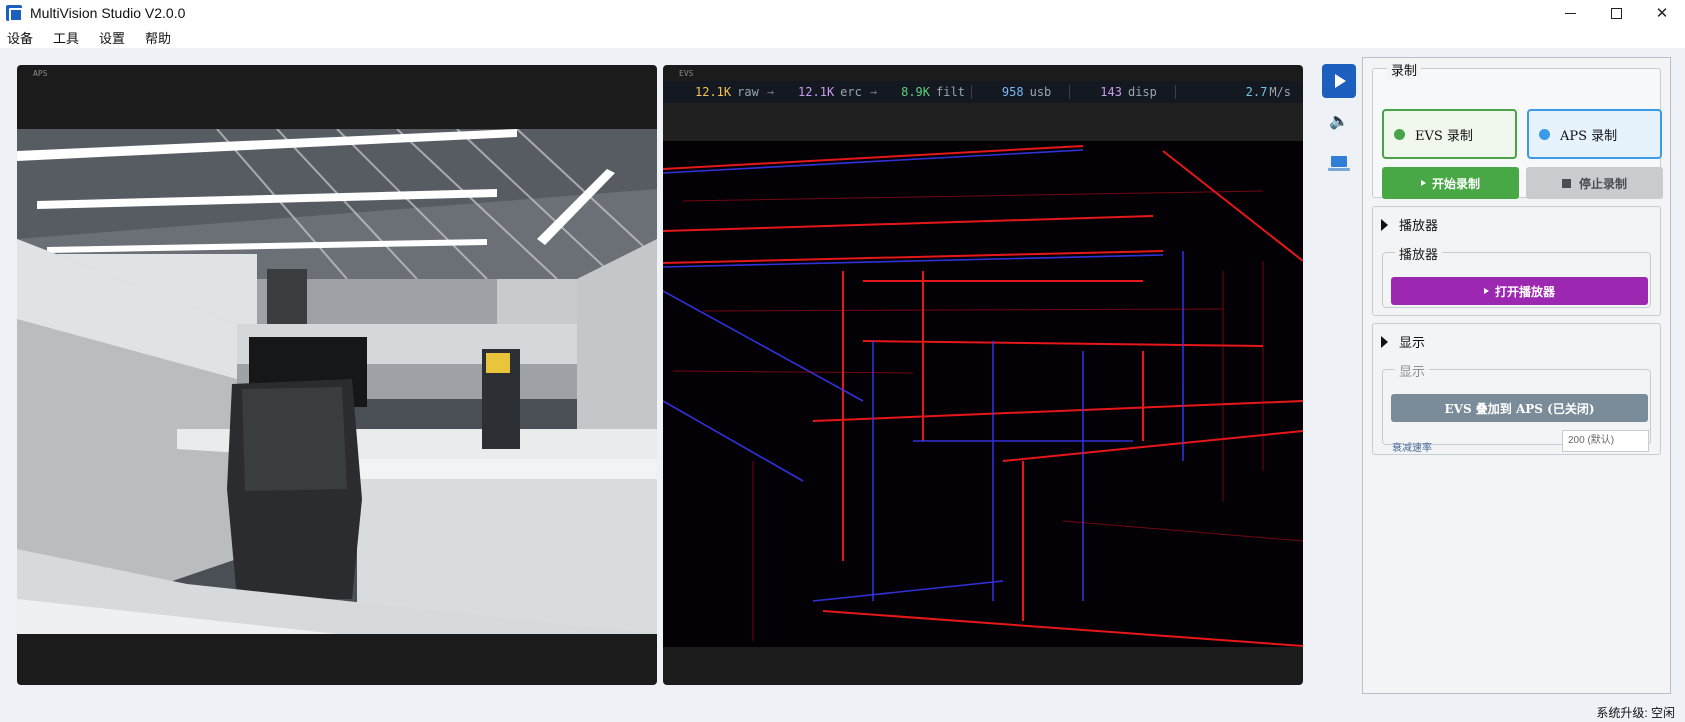  What do you see at coordinates (1605, 441) in the screenshot?
I see `decay-rate-input: 200 (默认)` at bounding box center [1605, 441].